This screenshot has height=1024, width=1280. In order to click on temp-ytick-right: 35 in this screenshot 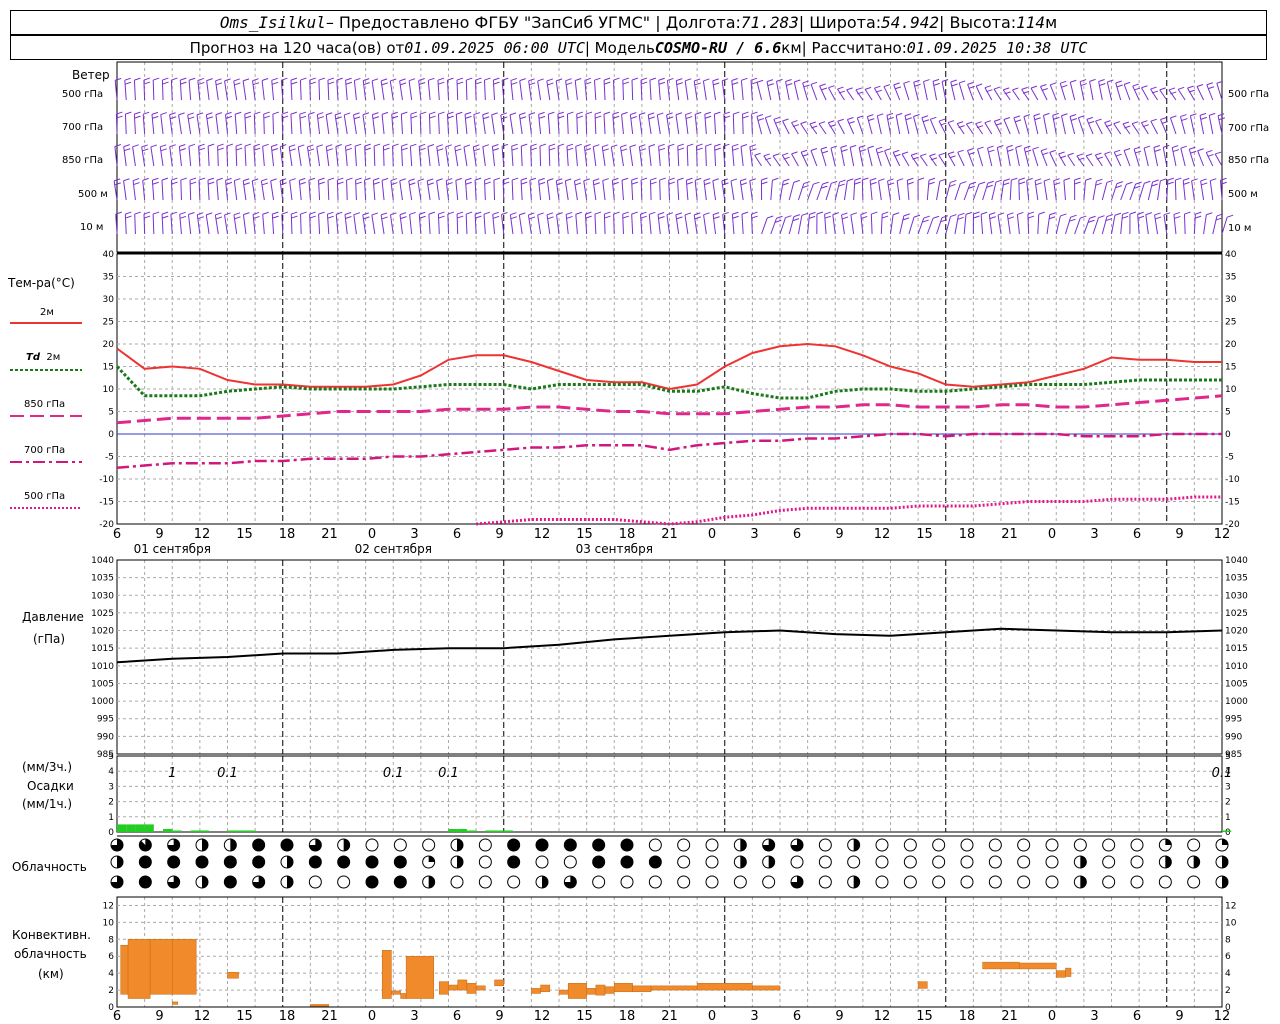, I will do `click(1230, 278)`.